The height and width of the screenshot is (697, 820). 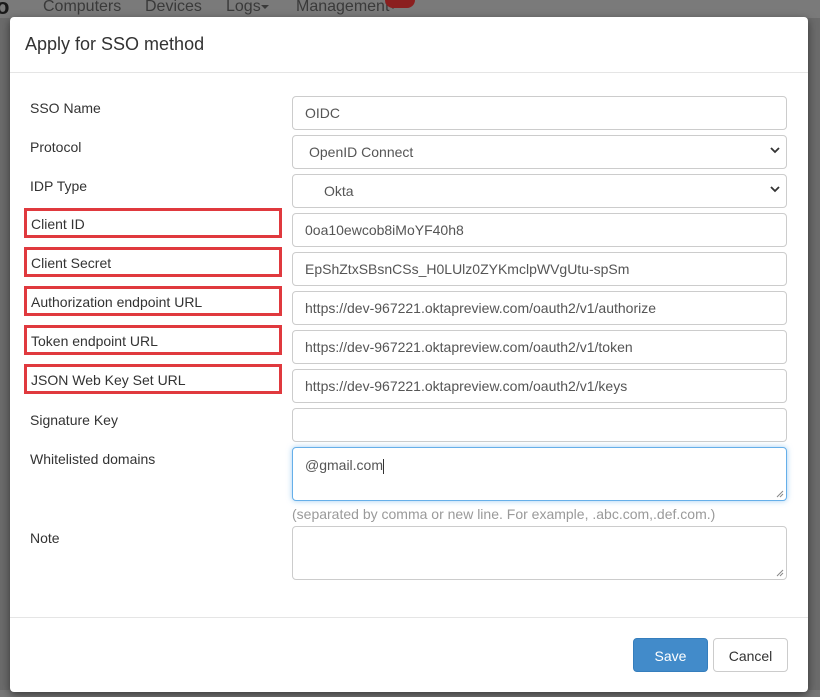 I want to click on idp-type-select-value: Okta, so click(x=339, y=191).